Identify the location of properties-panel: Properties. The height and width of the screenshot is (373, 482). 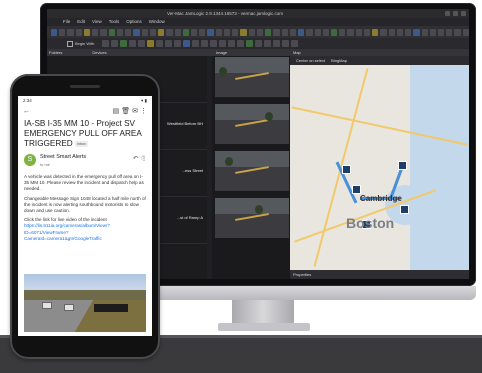
(379, 274).